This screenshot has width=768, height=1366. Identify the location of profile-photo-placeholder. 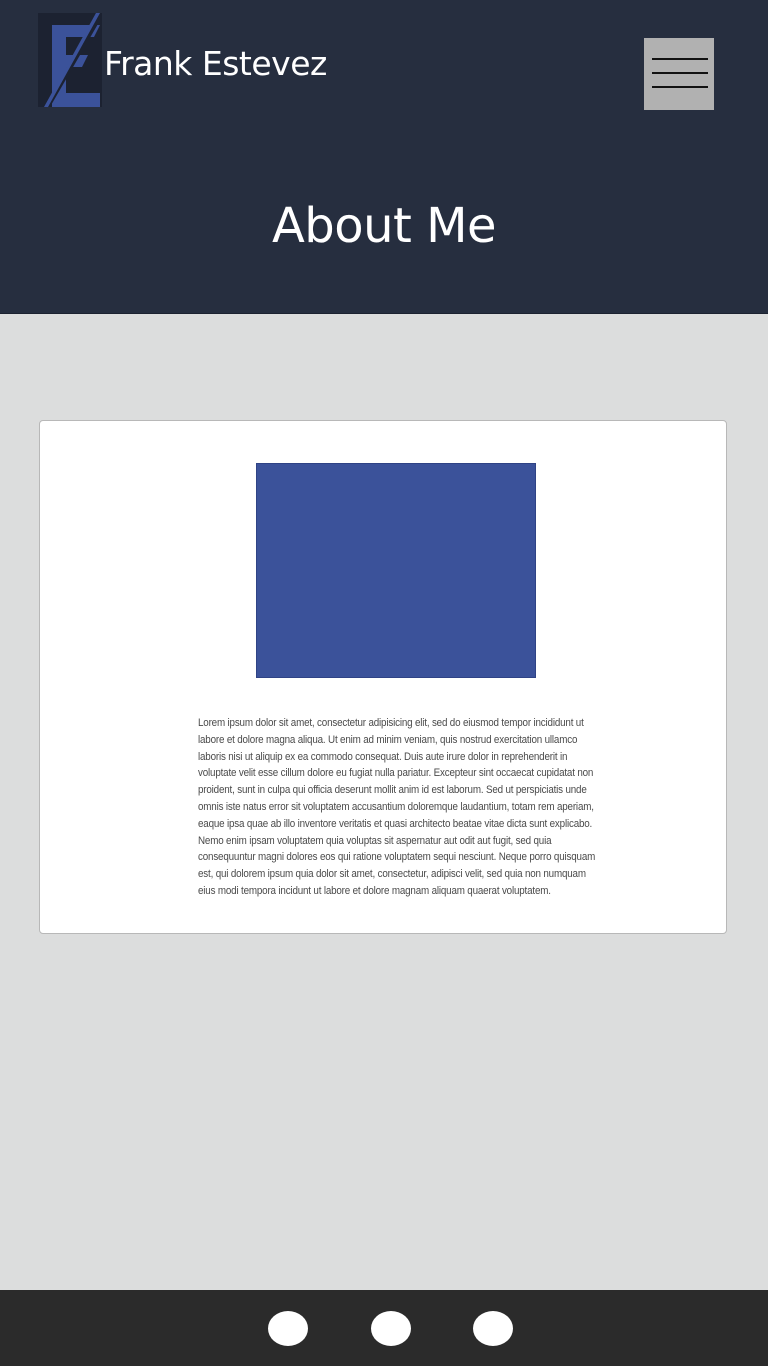
(396, 570).